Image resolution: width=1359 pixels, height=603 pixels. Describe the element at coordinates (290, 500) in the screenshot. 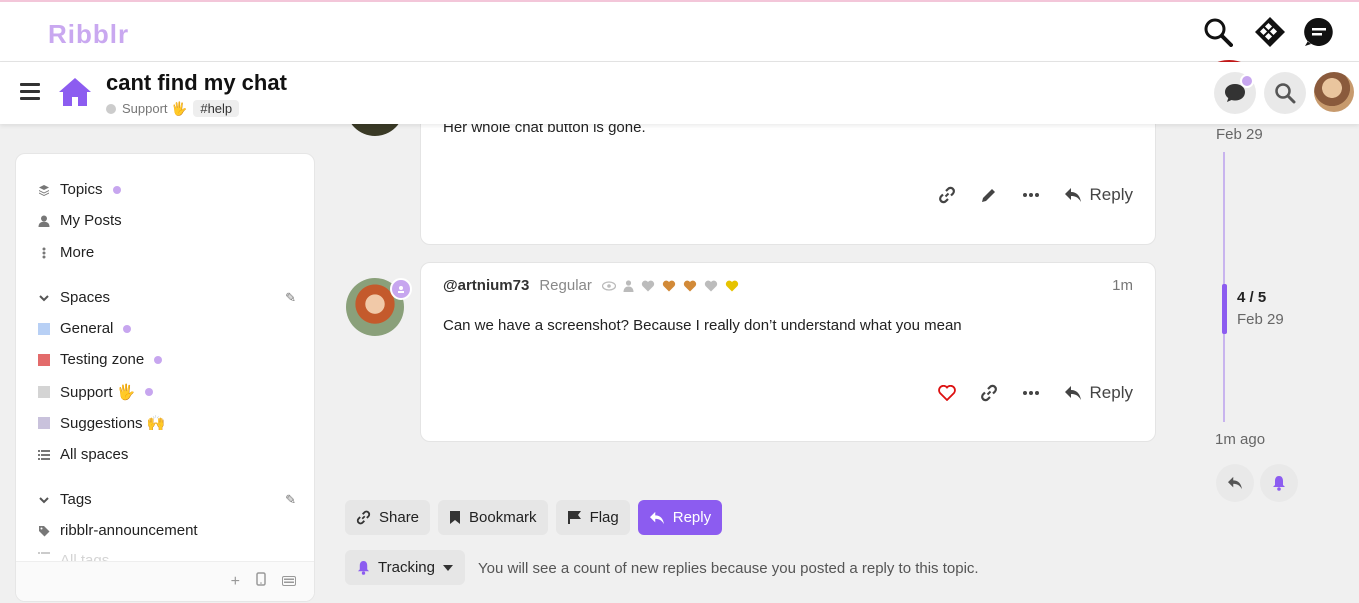

I see `edit-tags-pencil-icon: ✎` at that location.